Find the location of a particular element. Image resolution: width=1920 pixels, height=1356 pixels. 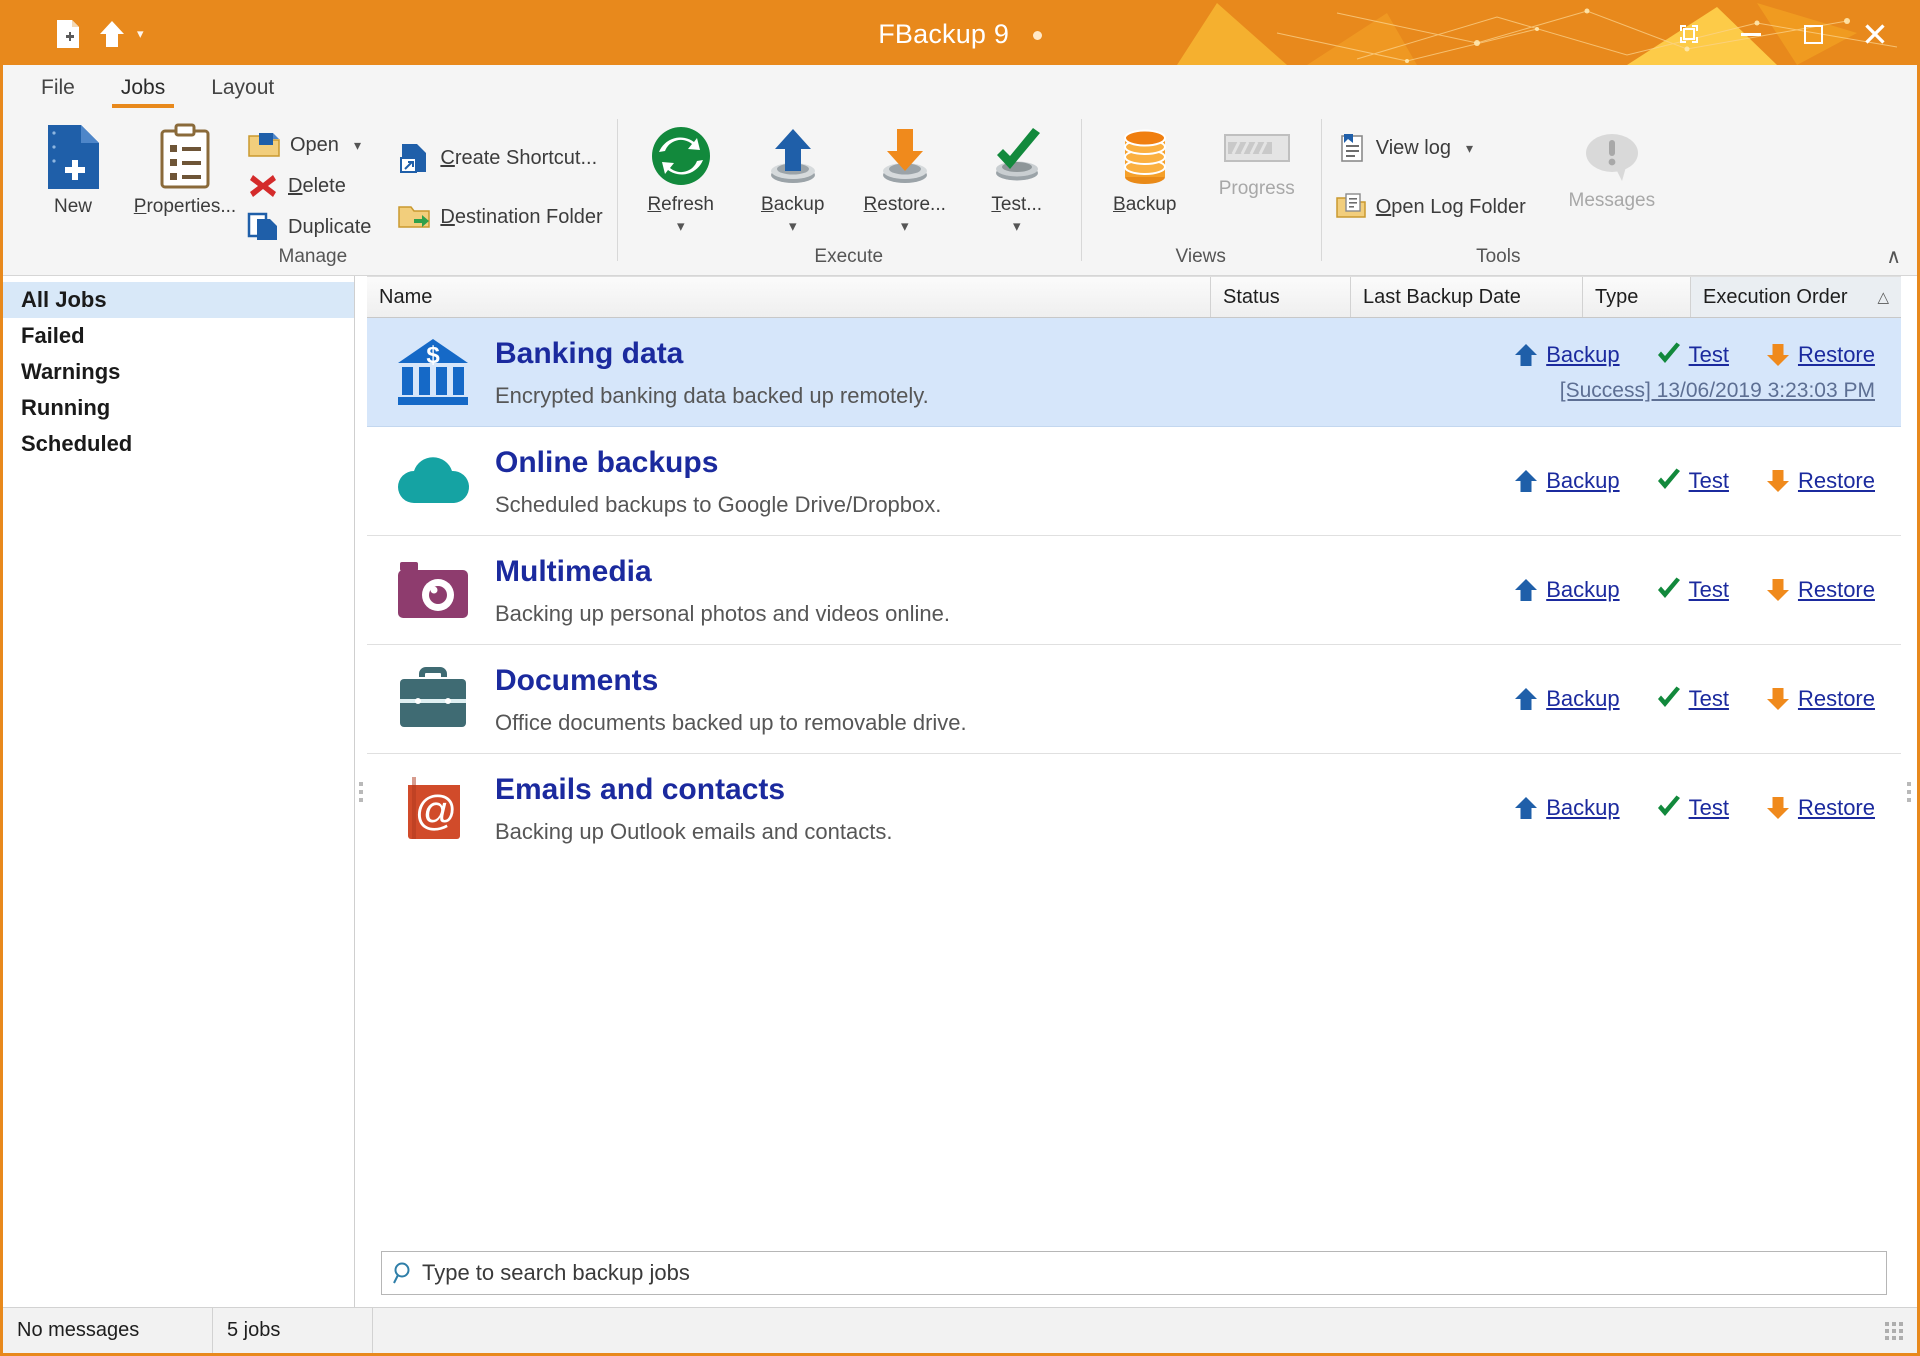

tab-layout: Layout is located at coordinates (242, 90).